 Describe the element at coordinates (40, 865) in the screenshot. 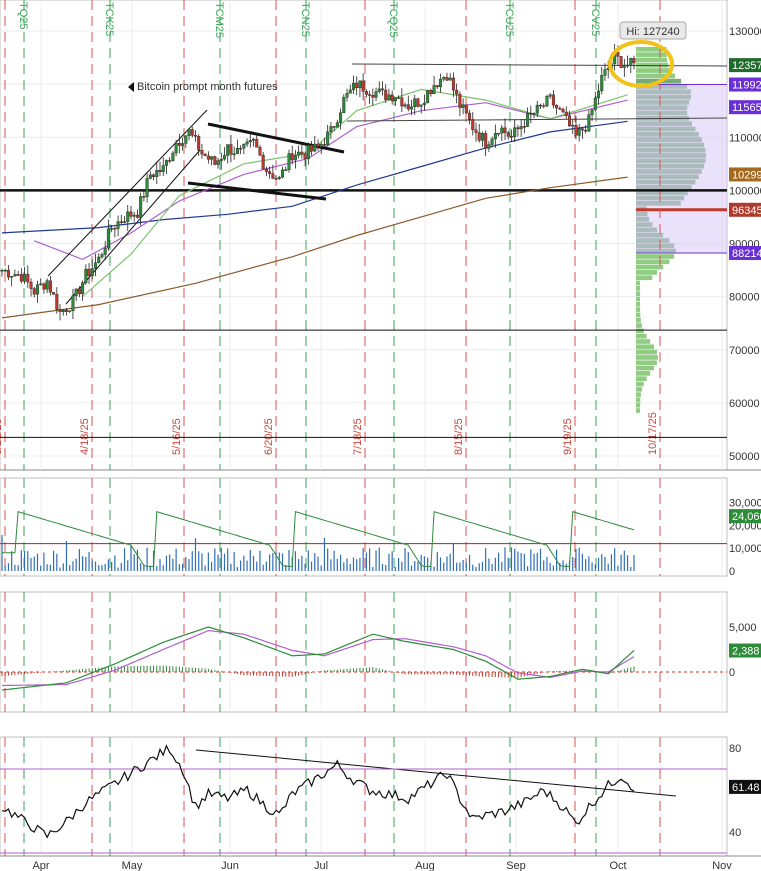

I see `month-label: Apr` at that location.